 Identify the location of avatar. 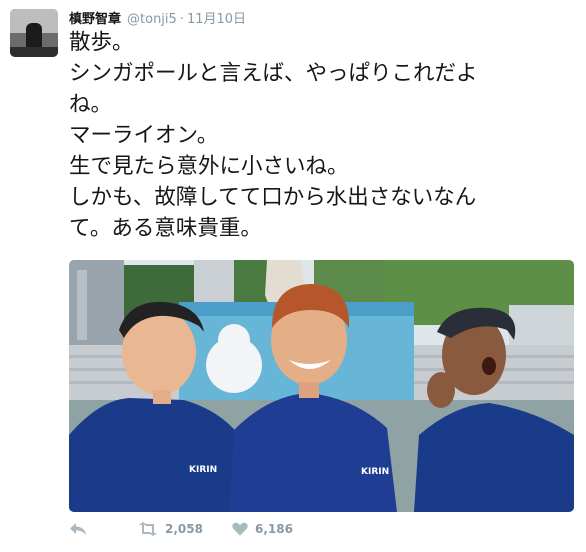
(34, 33).